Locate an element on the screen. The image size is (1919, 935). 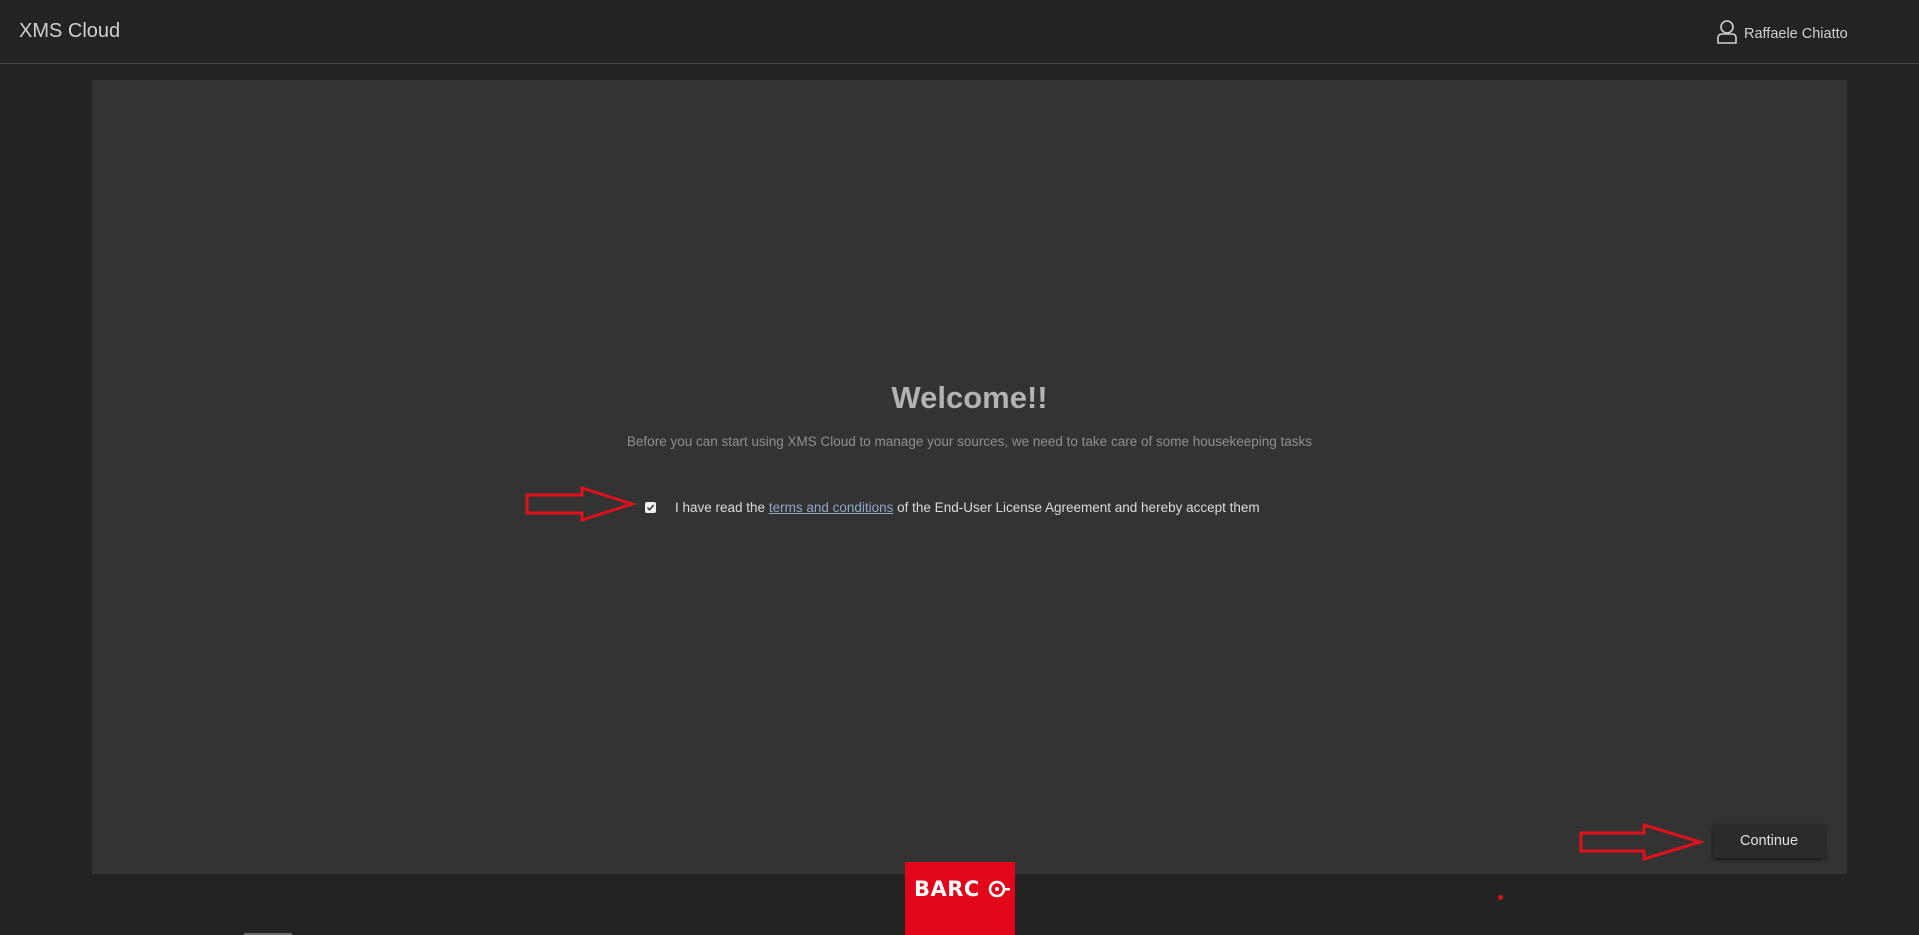
user-icon is located at coordinates (1727, 34).